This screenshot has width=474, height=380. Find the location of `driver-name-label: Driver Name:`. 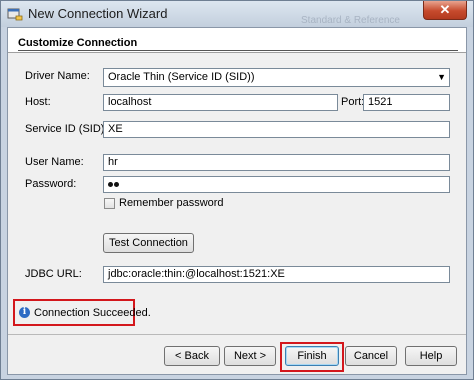

driver-name-label: Driver Name: is located at coordinates (57, 76).